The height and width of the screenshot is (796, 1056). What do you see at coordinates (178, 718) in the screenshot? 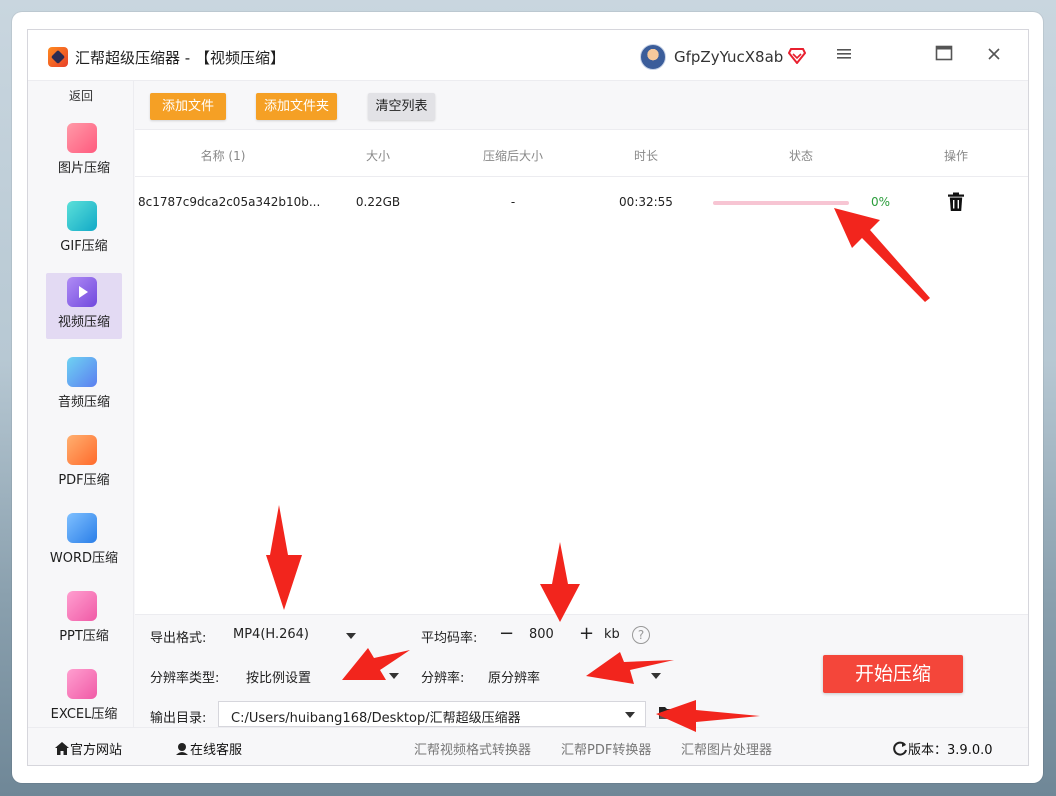
I see `output-label: 输出目录:` at bounding box center [178, 718].